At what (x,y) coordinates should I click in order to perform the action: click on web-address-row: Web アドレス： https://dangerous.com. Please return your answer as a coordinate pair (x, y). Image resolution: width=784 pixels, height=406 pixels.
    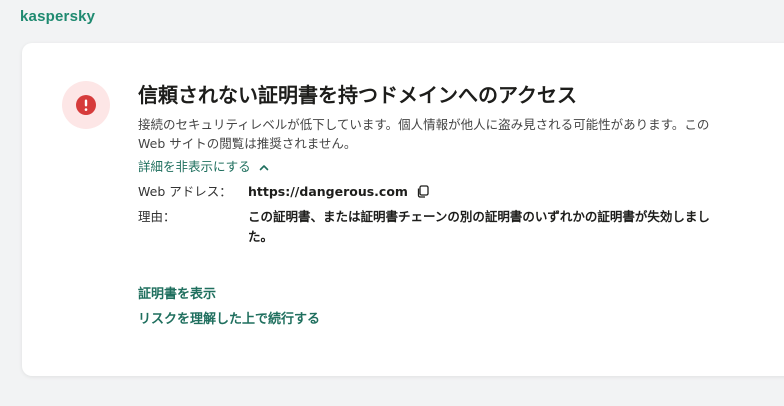
    Looking at the image, I should click on (433, 193).